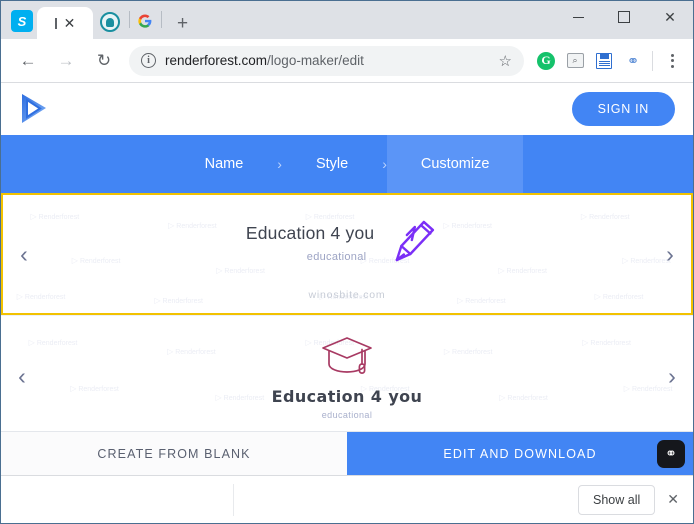 The height and width of the screenshot is (524, 694). What do you see at coordinates (34, 109) in the screenshot?
I see `renderforest-logo` at bounding box center [34, 109].